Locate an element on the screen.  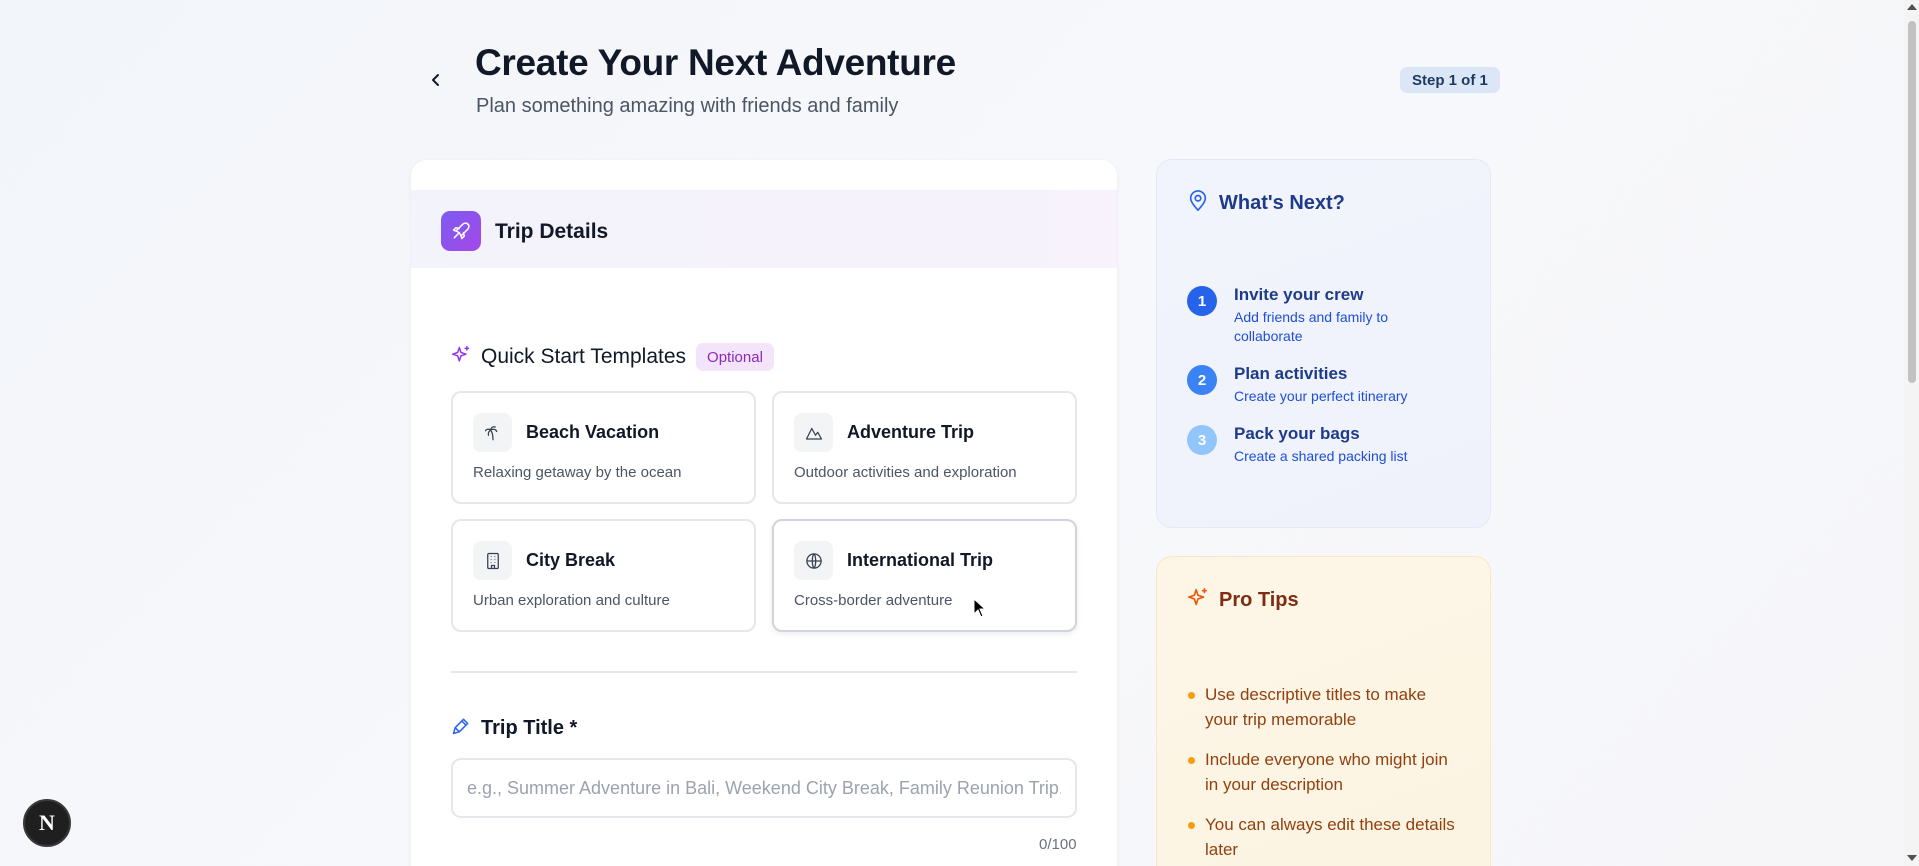
step-number: 3 is located at coordinates (1202, 440).